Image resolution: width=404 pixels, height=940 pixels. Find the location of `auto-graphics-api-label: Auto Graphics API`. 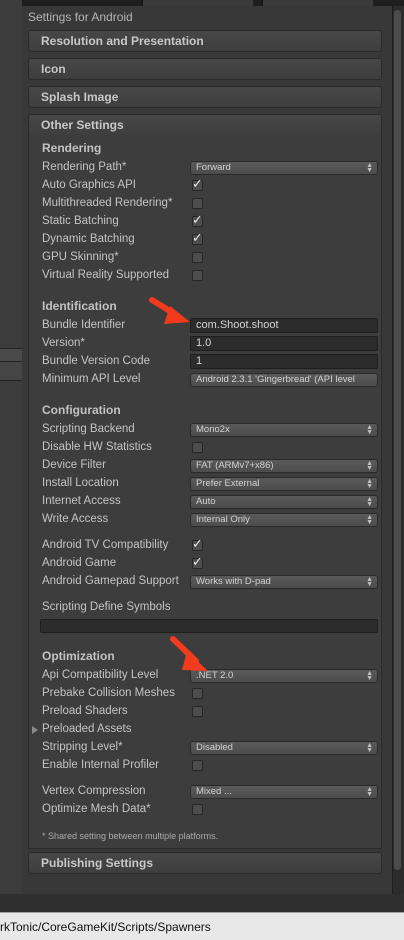

auto-graphics-api-label: Auto Graphics API is located at coordinates (89, 185).